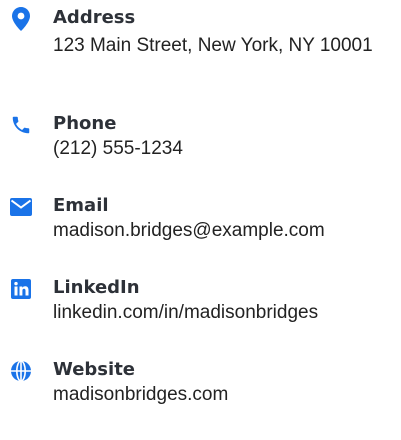 Image resolution: width=401 pixels, height=440 pixels. Describe the element at coordinates (96, 287) in the screenshot. I see `linkedin-label: LinkedIn` at that location.